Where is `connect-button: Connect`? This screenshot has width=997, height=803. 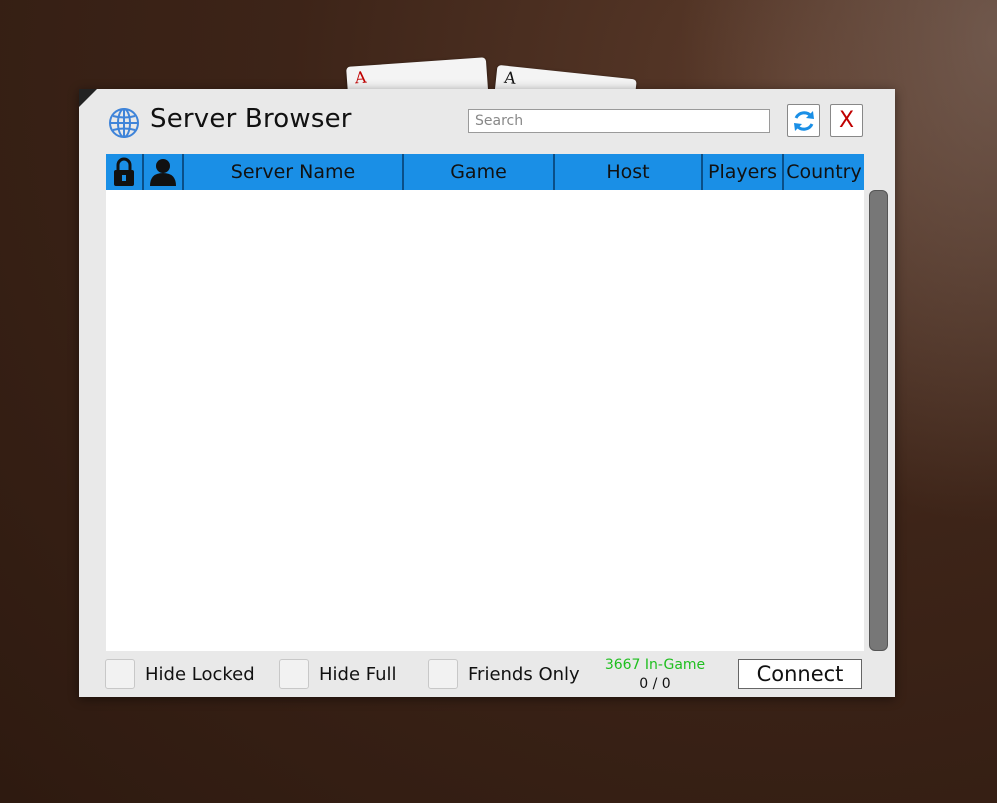
connect-button: Connect is located at coordinates (800, 674).